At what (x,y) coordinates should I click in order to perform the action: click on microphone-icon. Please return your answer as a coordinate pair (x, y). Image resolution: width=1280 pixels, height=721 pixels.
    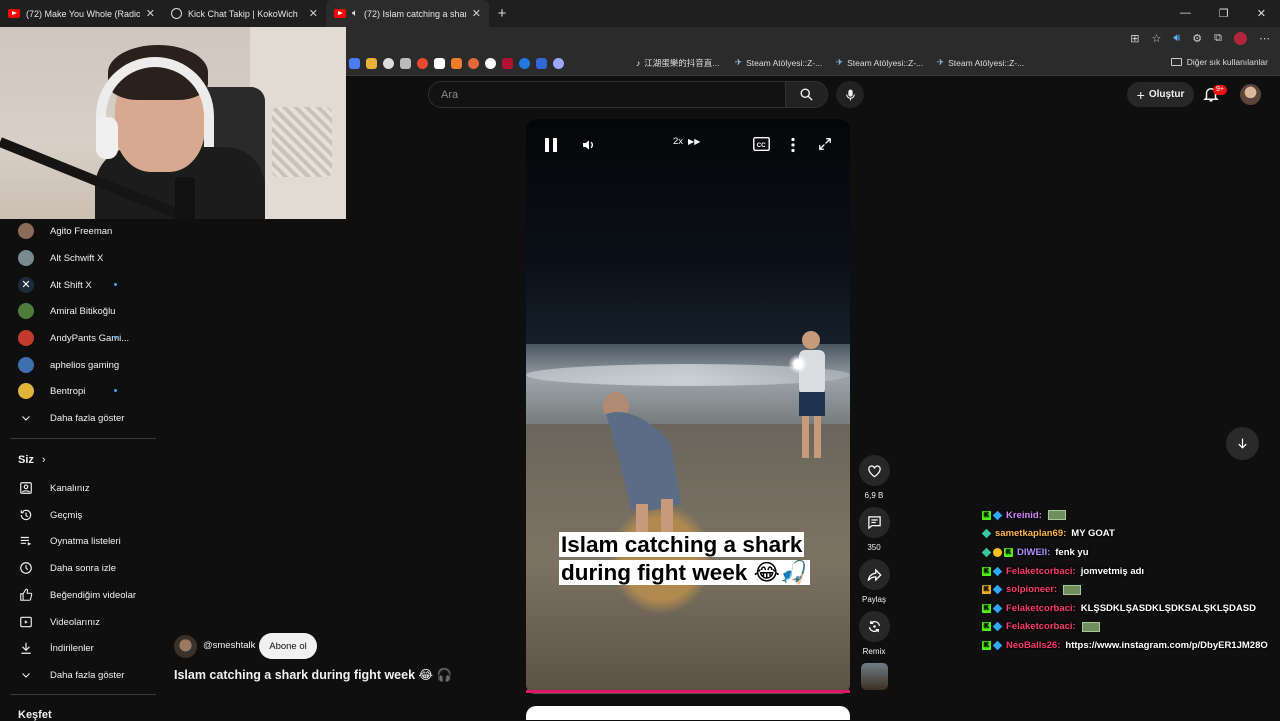
    Looking at the image, I should click on (850, 94).